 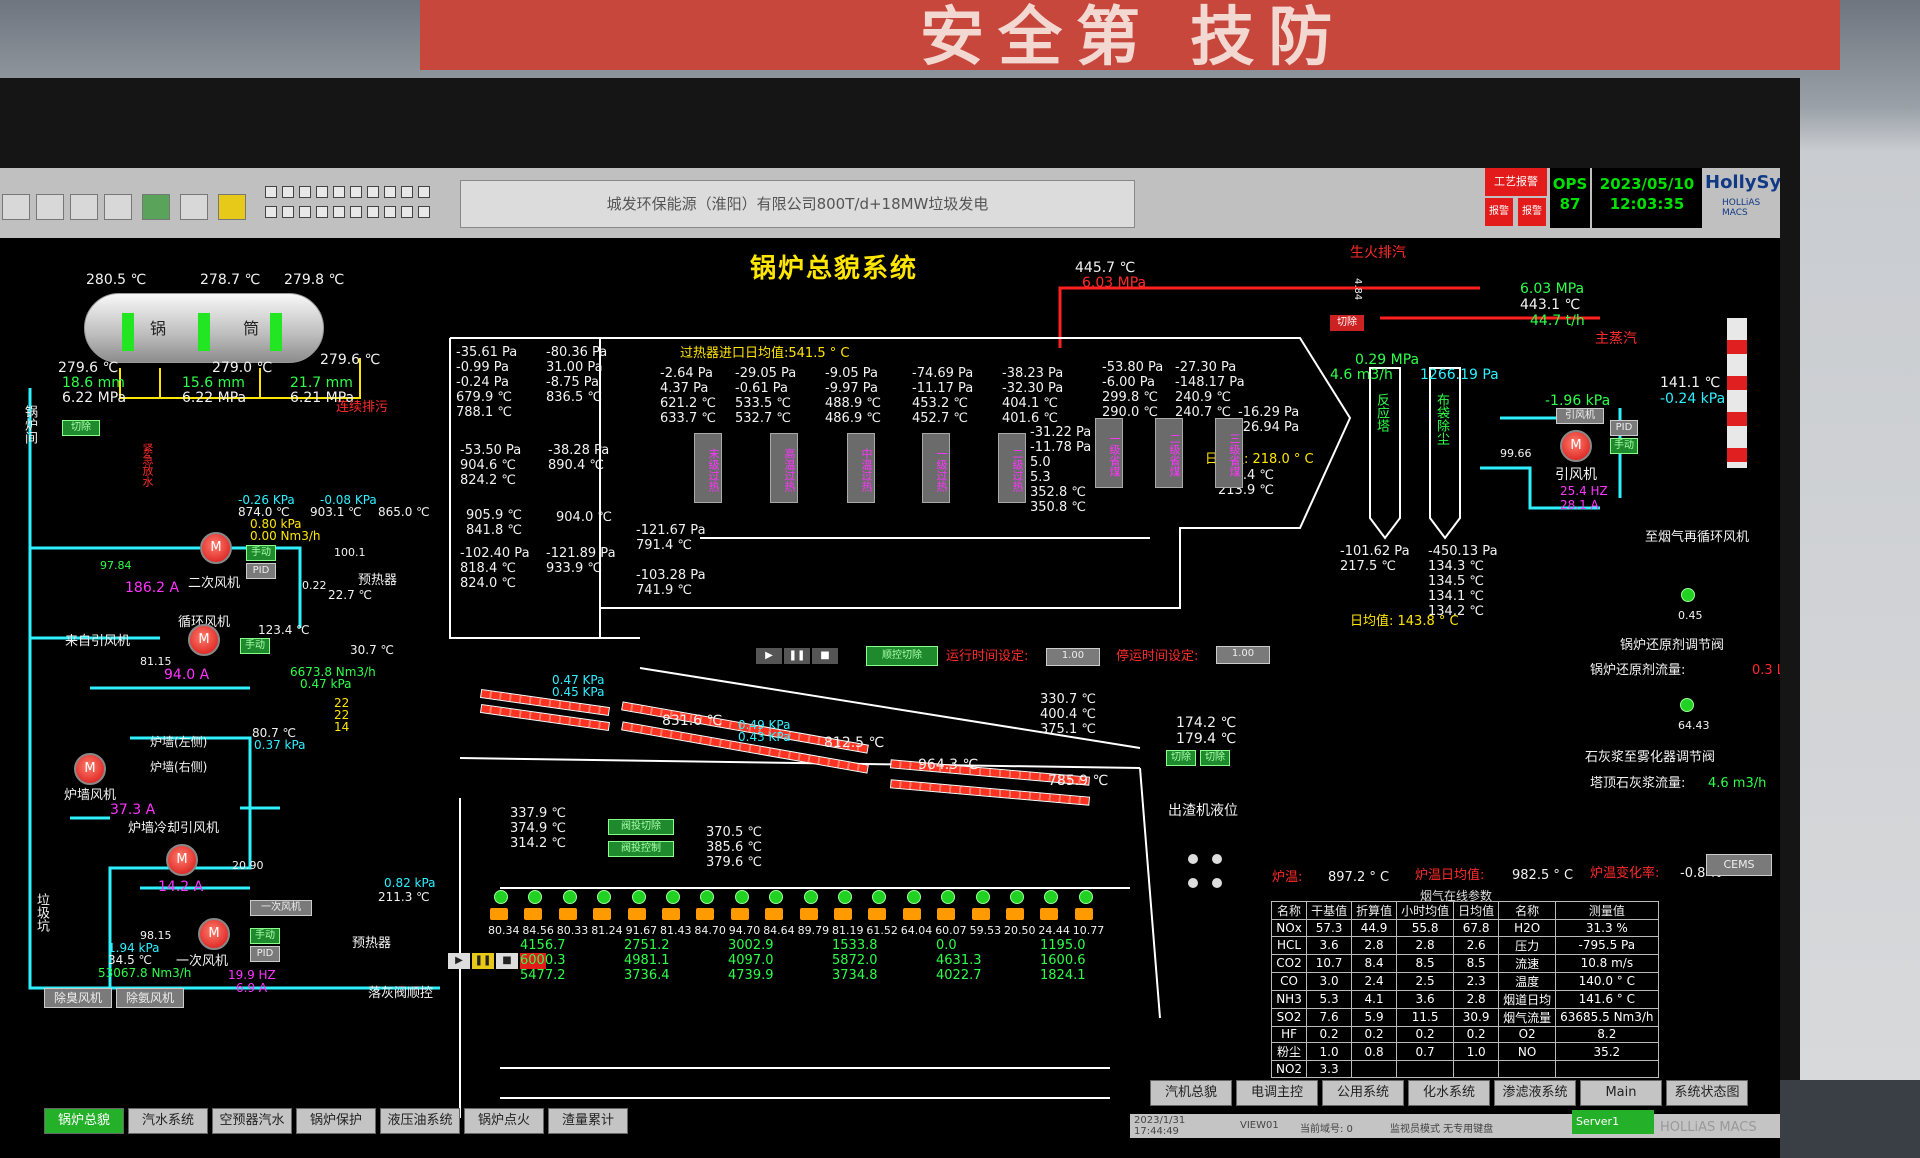 What do you see at coordinates (1425, 999) in the screenshot?
I see `table-cell: 3.6` at bounding box center [1425, 999].